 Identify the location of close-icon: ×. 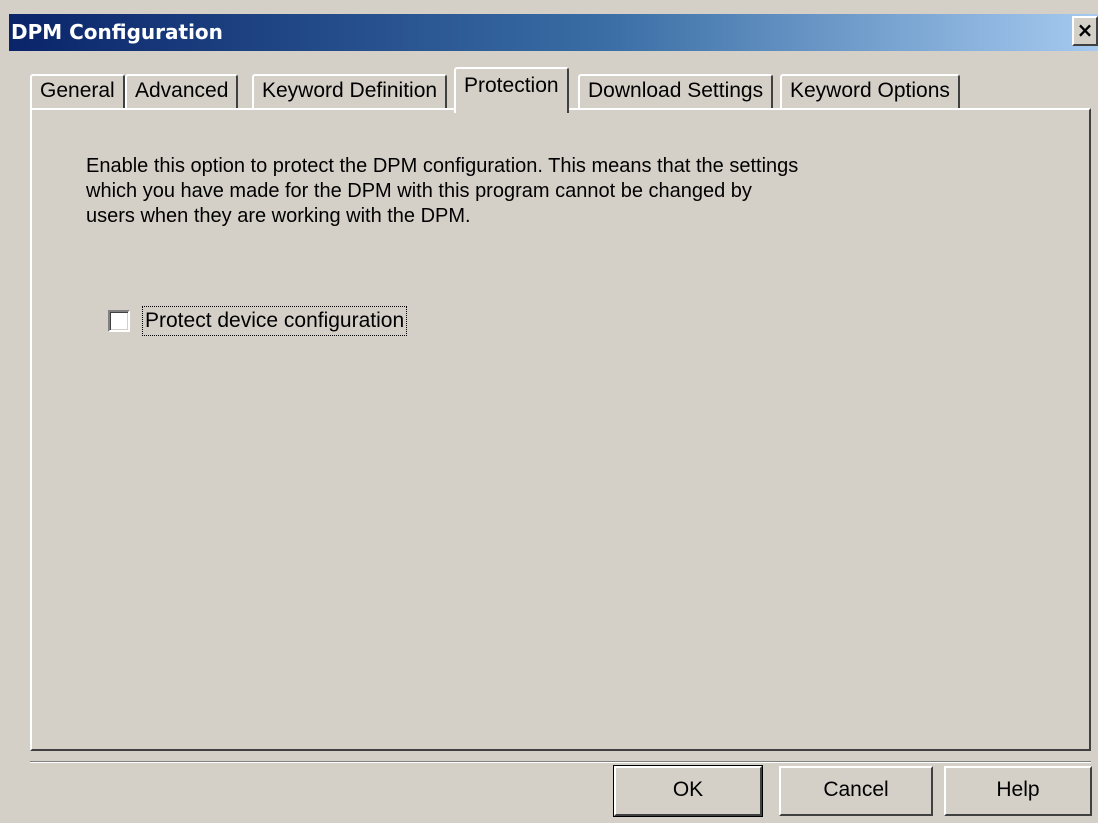
(1085, 30).